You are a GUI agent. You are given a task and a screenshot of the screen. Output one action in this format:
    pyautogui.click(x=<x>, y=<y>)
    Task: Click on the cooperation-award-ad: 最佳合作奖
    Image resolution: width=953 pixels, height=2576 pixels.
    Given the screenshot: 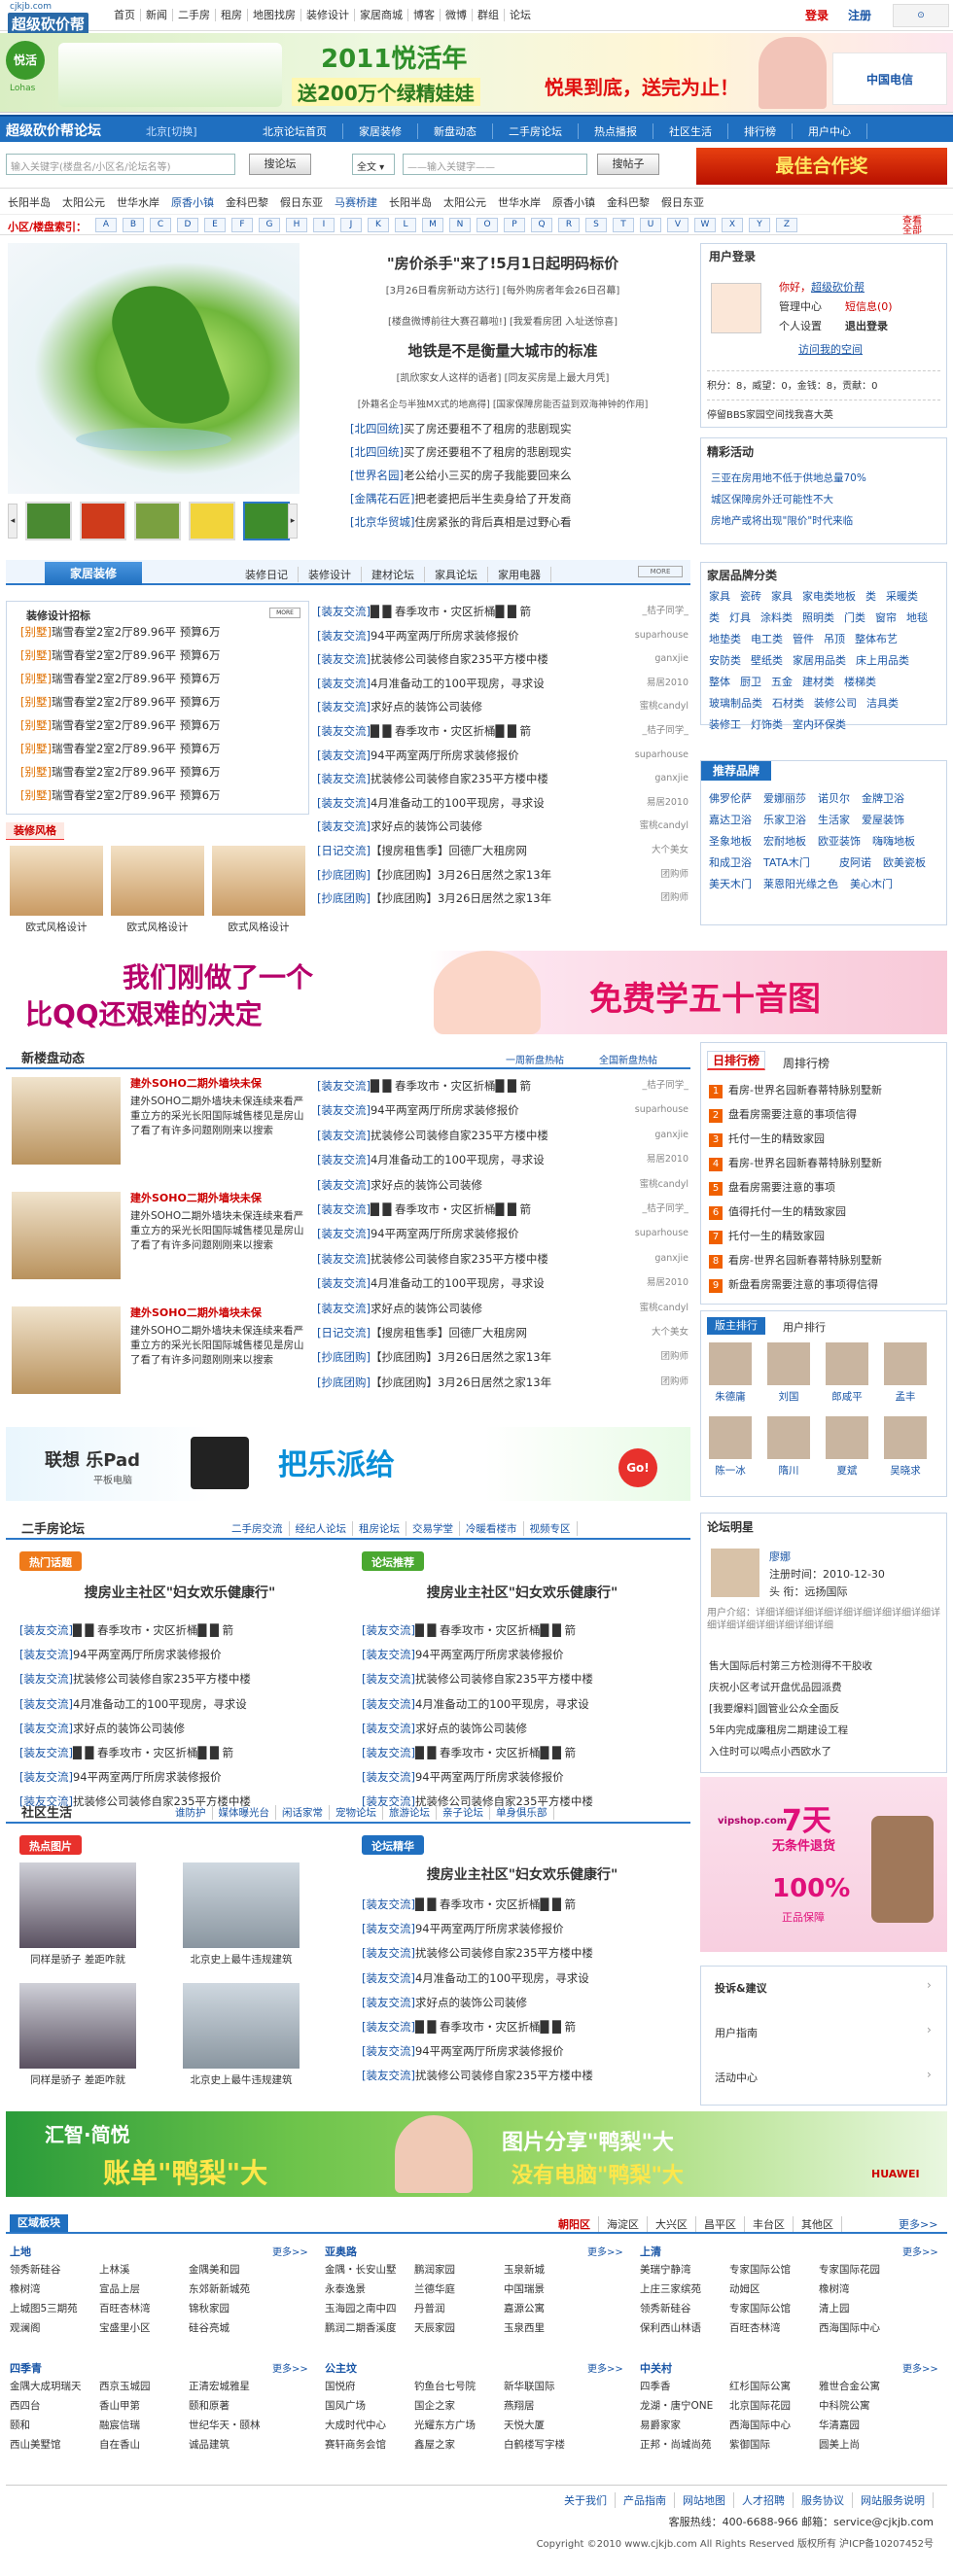 What is the action you would take?
    pyautogui.click(x=821, y=166)
    